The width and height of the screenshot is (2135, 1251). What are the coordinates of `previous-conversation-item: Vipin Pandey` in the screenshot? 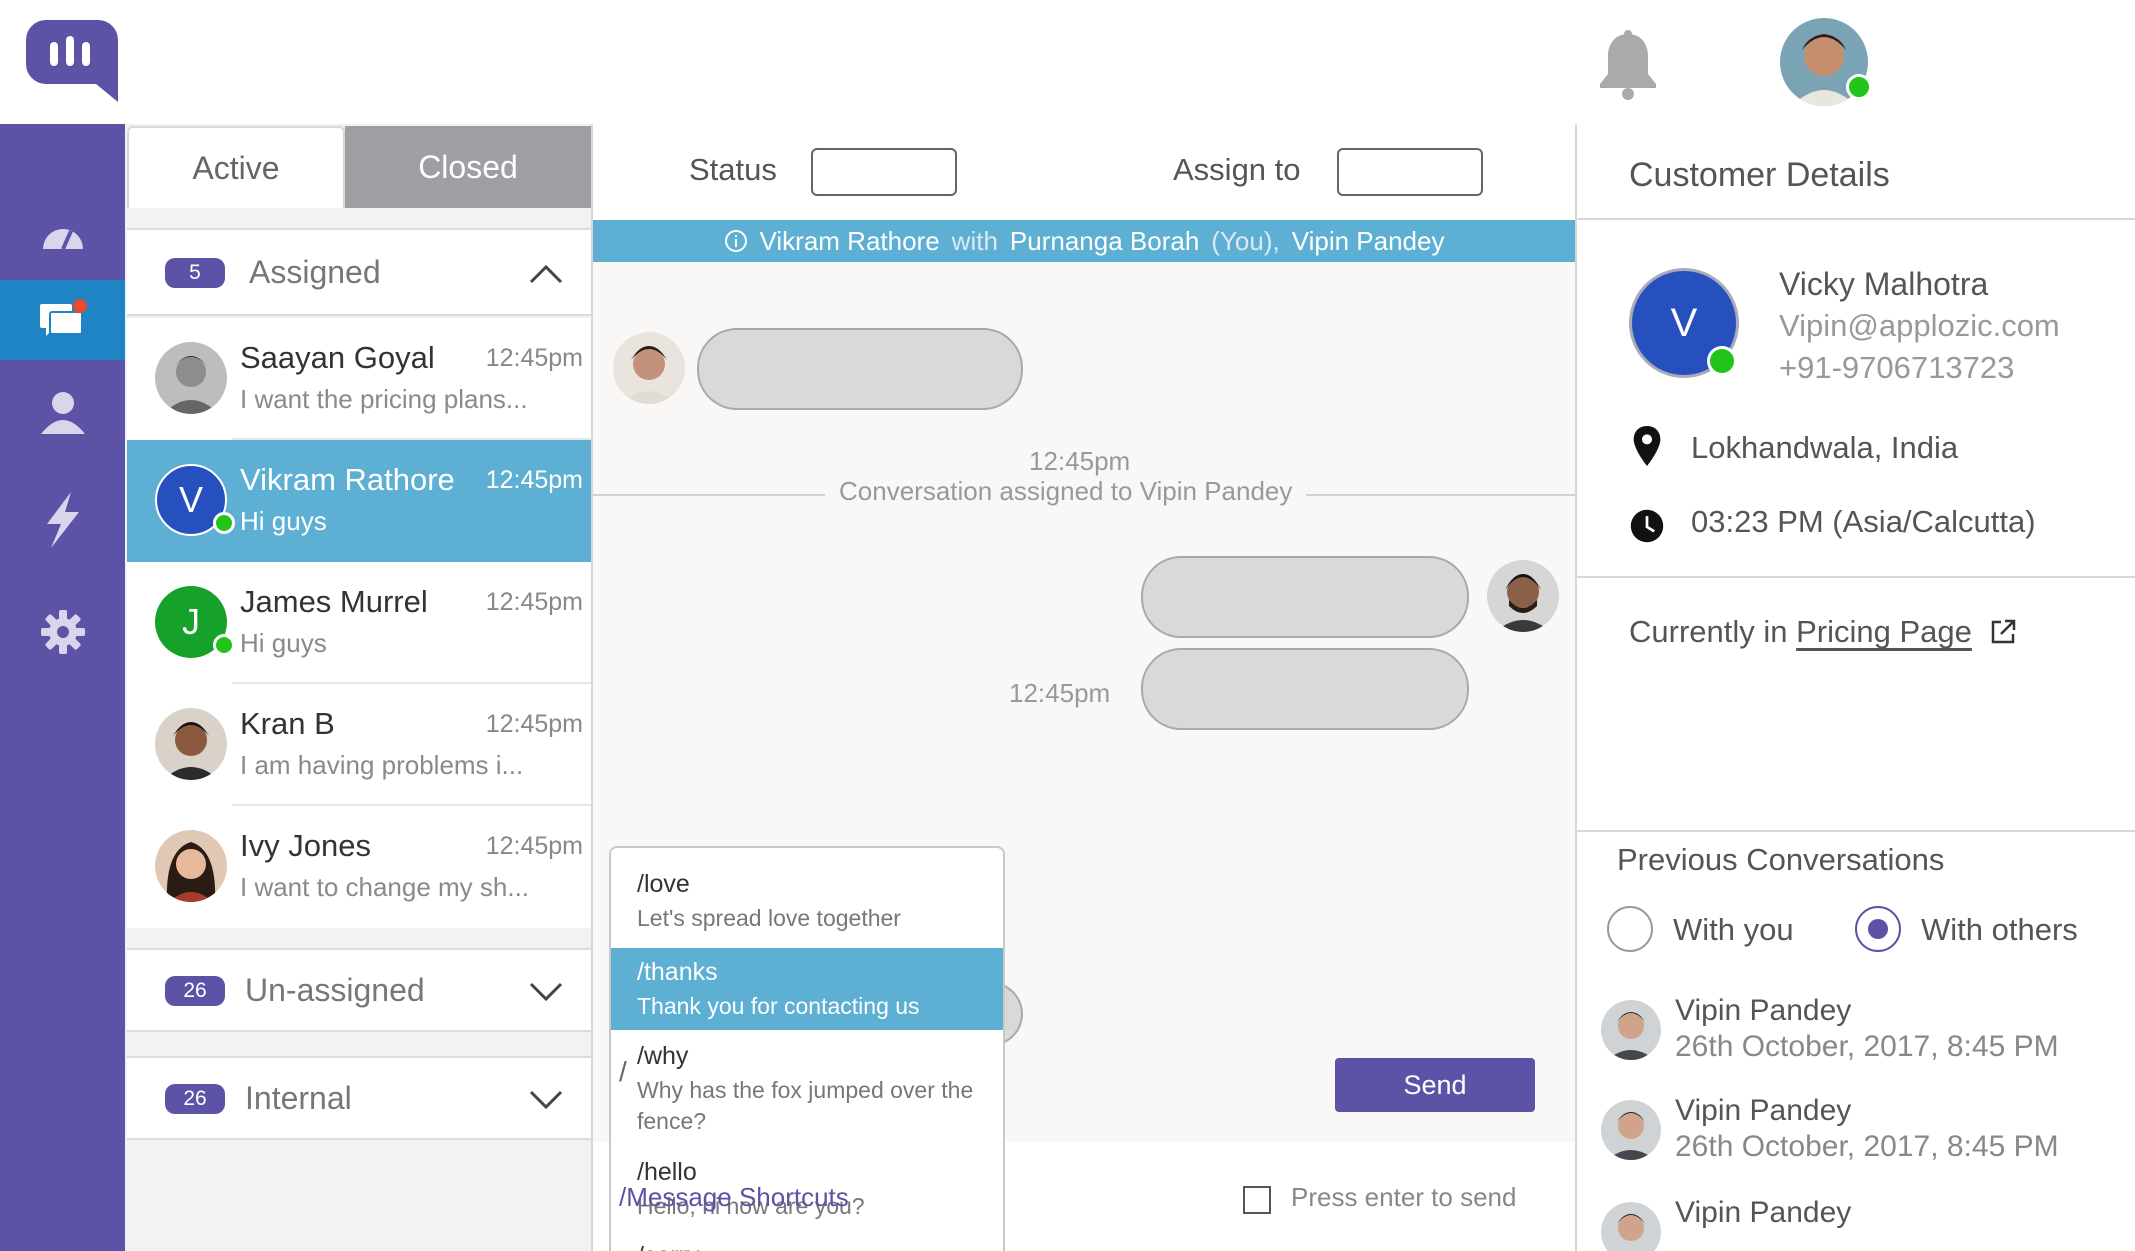 It's located at (1861, 1223).